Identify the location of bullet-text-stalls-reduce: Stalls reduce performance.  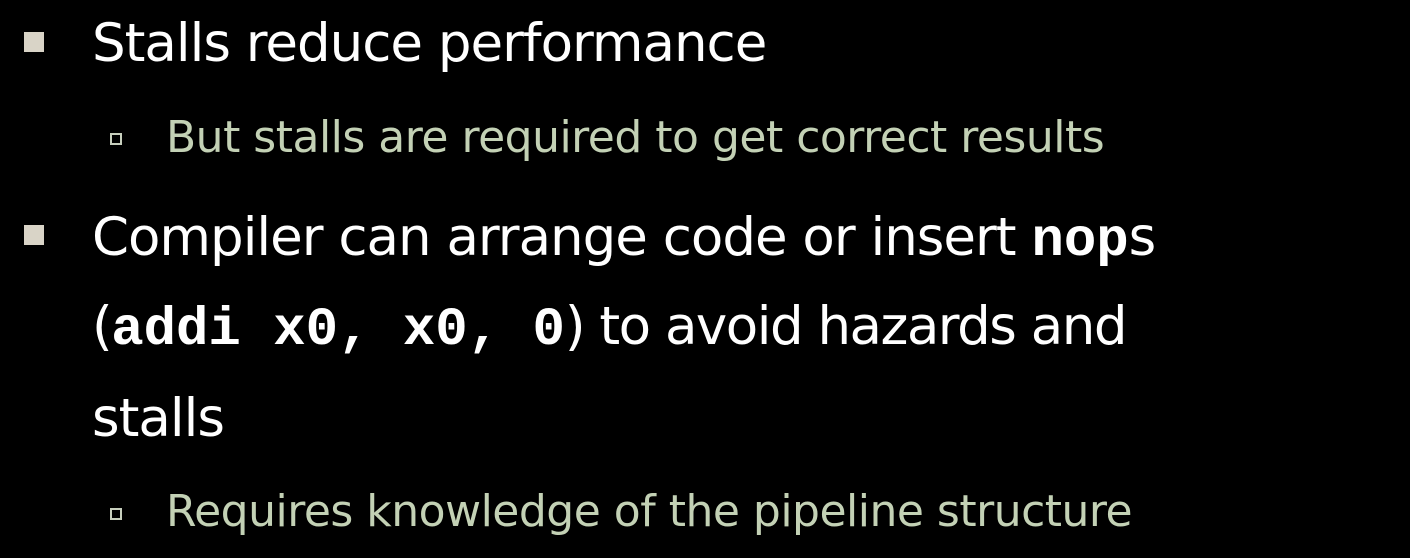
(429, 43).